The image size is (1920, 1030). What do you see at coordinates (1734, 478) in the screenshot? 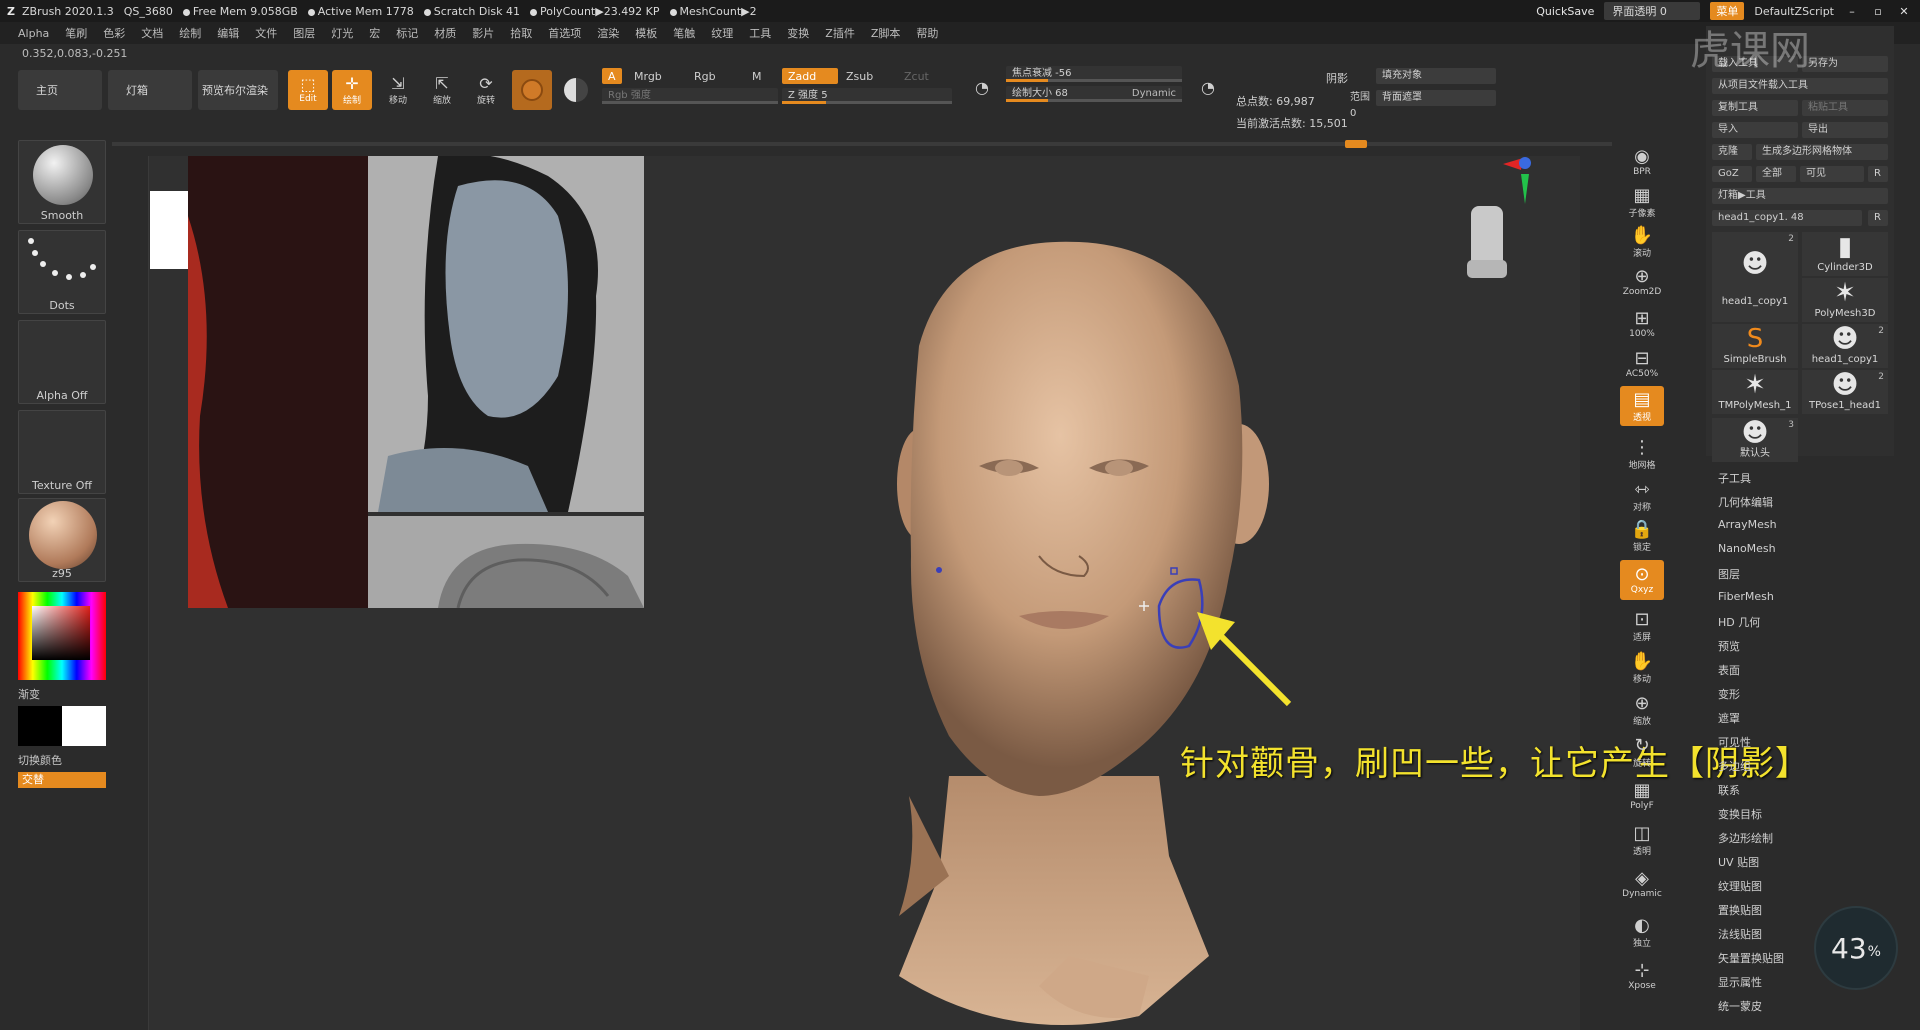
I see `submenu-item: 子工具` at bounding box center [1734, 478].